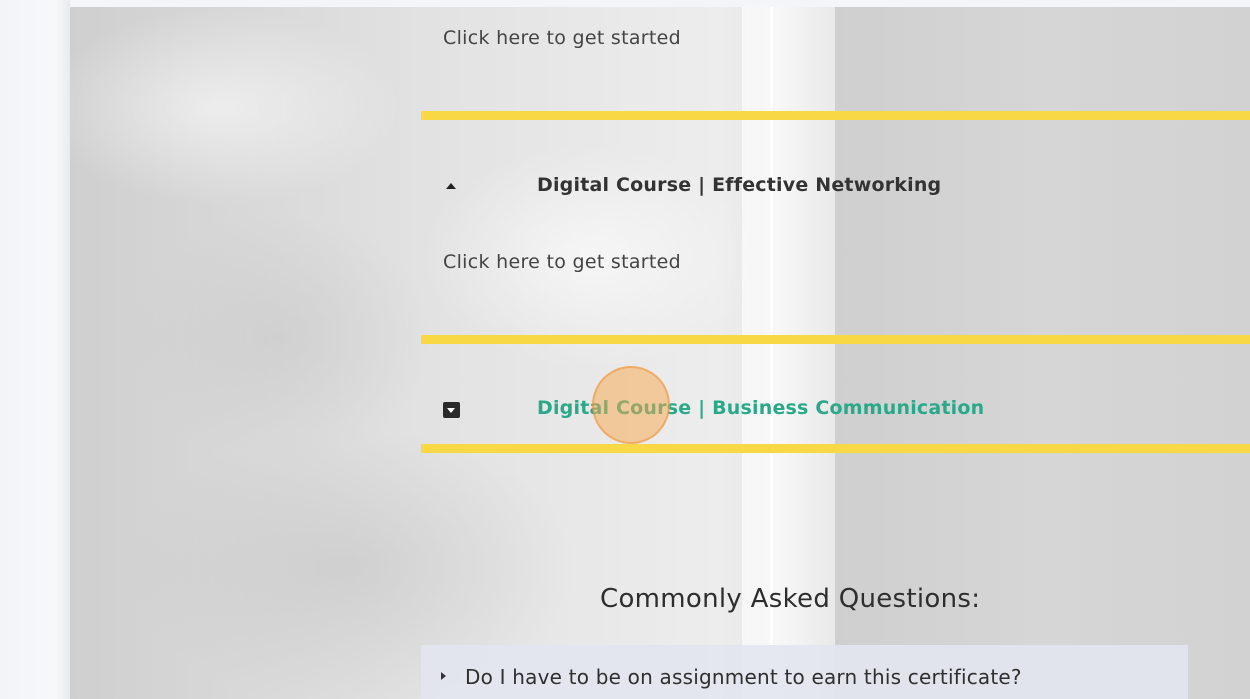 The width and height of the screenshot is (1250, 699). What do you see at coordinates (631, 405) in the screenshot?
I see `click-indicator` at bounding box center [631, 405].